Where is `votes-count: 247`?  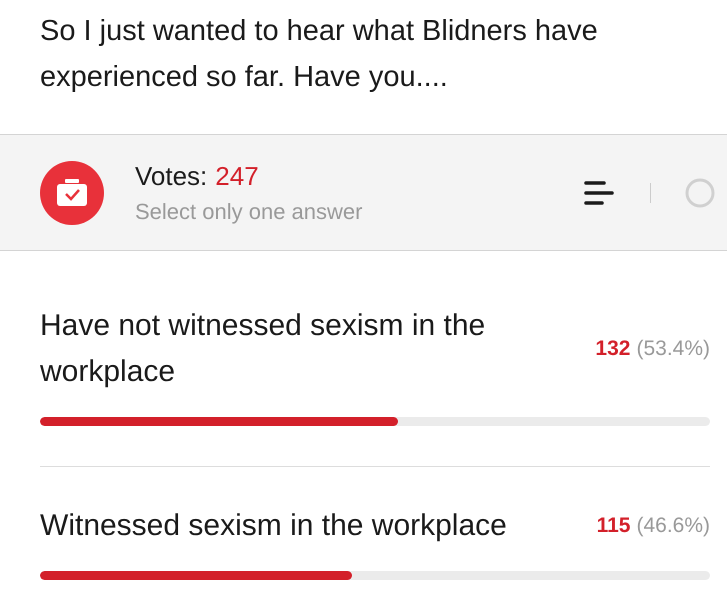 votes-count: 247 is located at coordinates (237, 175).